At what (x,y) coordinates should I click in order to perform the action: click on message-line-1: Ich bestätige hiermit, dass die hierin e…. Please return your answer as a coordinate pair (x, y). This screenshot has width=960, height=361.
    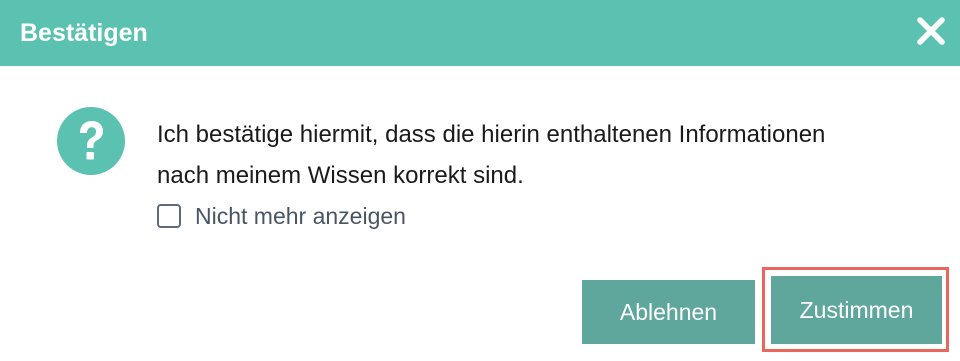
    Looking at the image, I should click on (491, 134).